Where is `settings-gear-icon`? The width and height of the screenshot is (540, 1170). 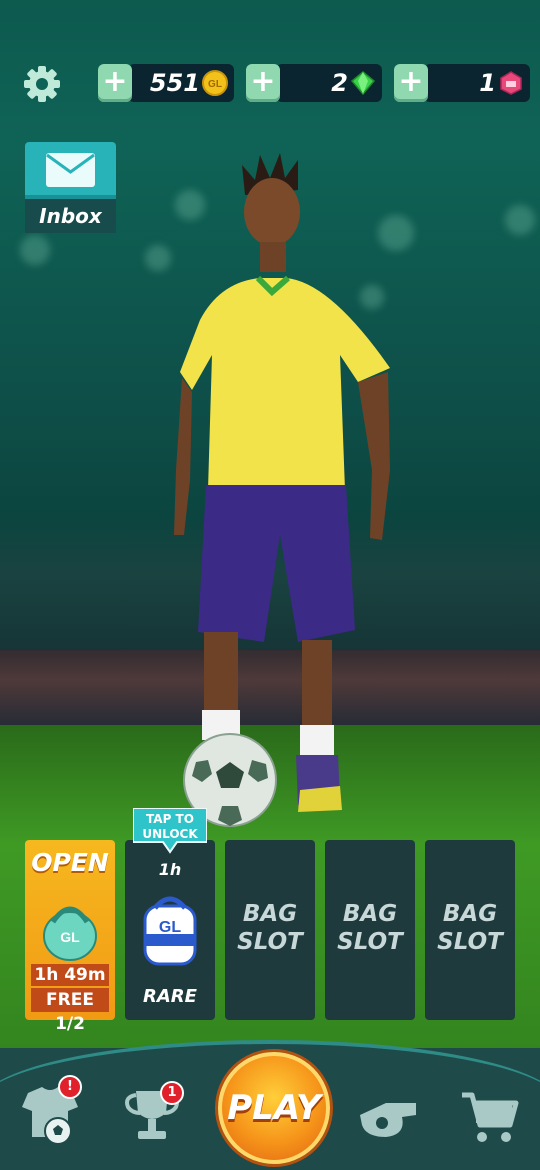
settings-gear-icon is located at coordinates (42, 84).